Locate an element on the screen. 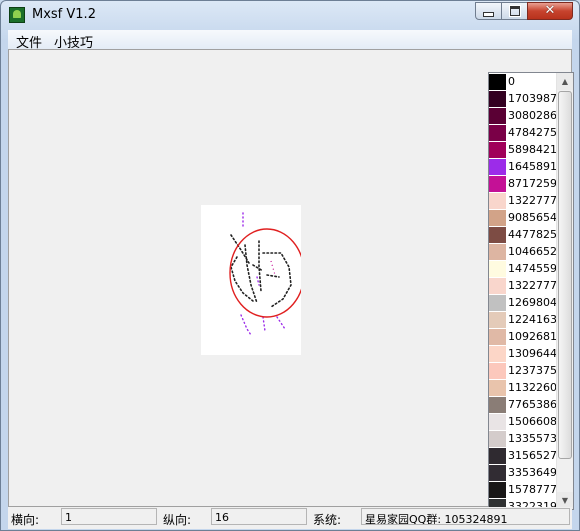 The image size is (580, 531). maximize-icon is located at coordinates (514, 11).